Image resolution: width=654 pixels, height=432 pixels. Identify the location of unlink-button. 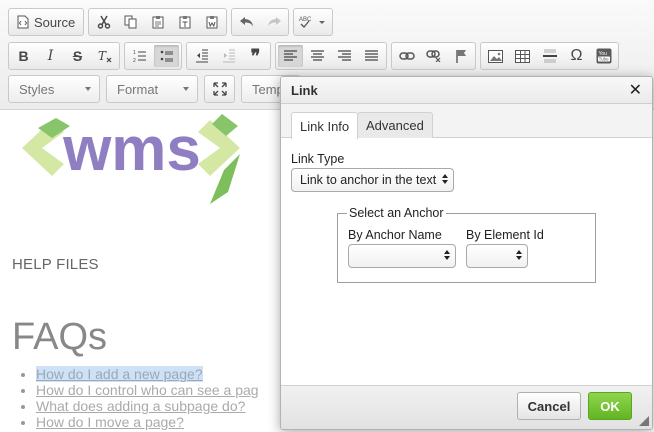
(433, 56).